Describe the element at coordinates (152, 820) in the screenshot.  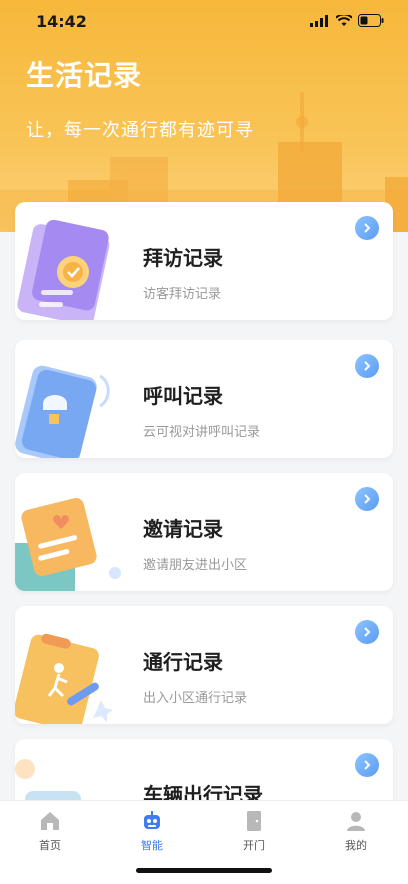
I see `robot-icon` at that location.